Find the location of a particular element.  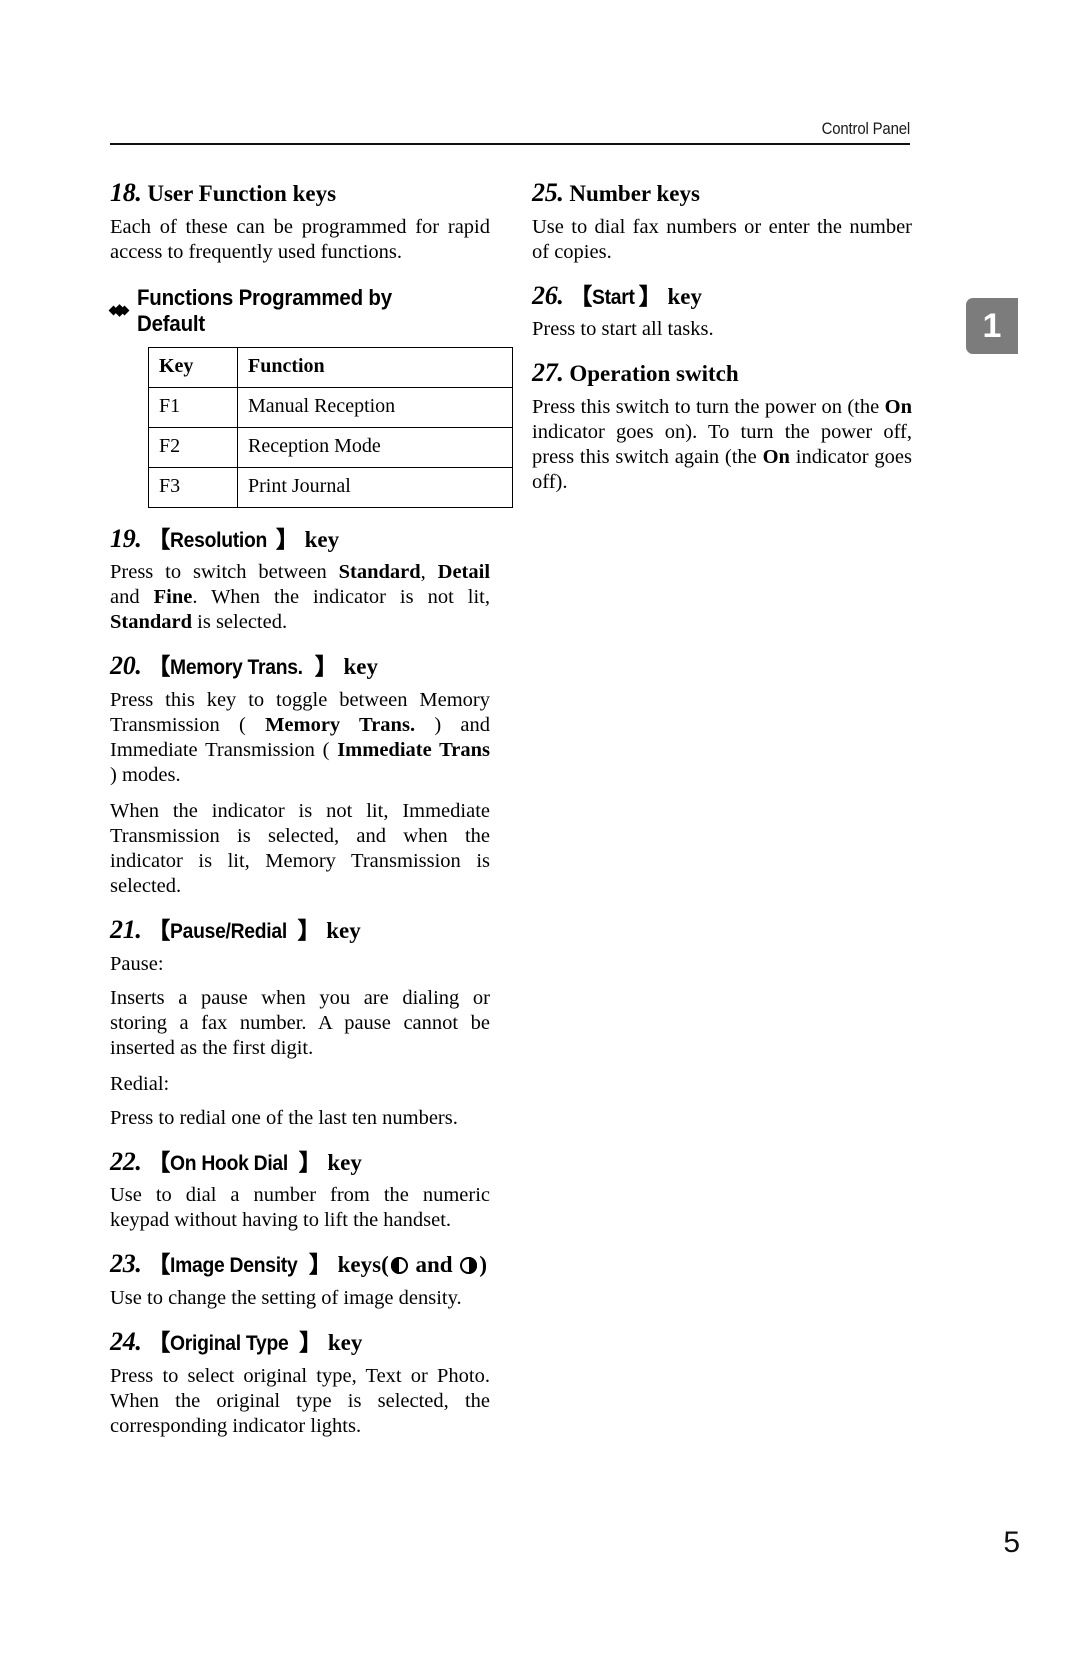

section-19-number: 19. is located at coordinates (126, 538).